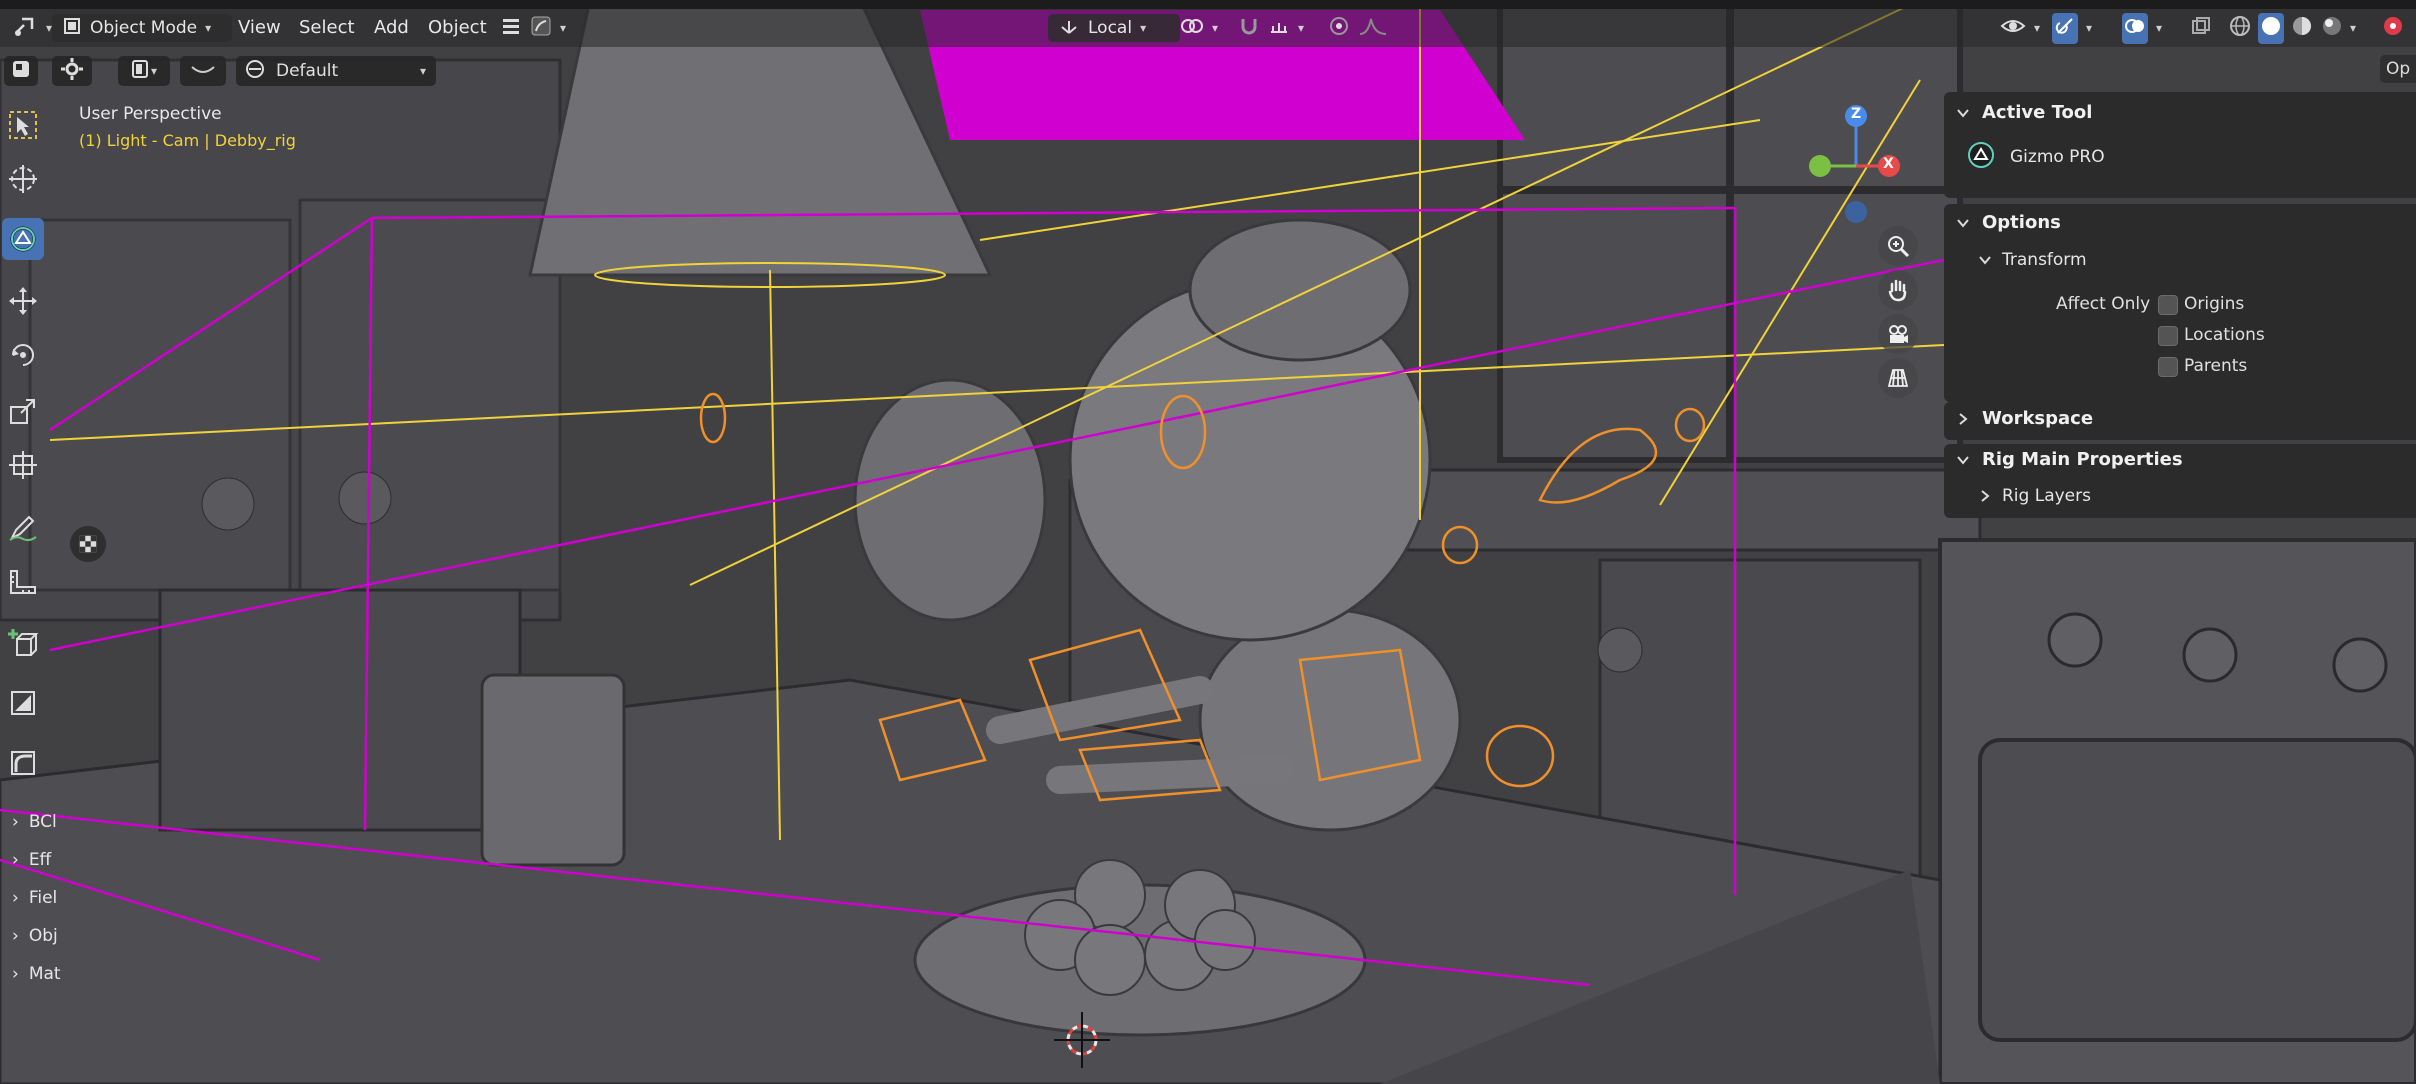  Describe the element at coordinates (2393, 28) in the screenshot. I see `render-engine-button` at that location.